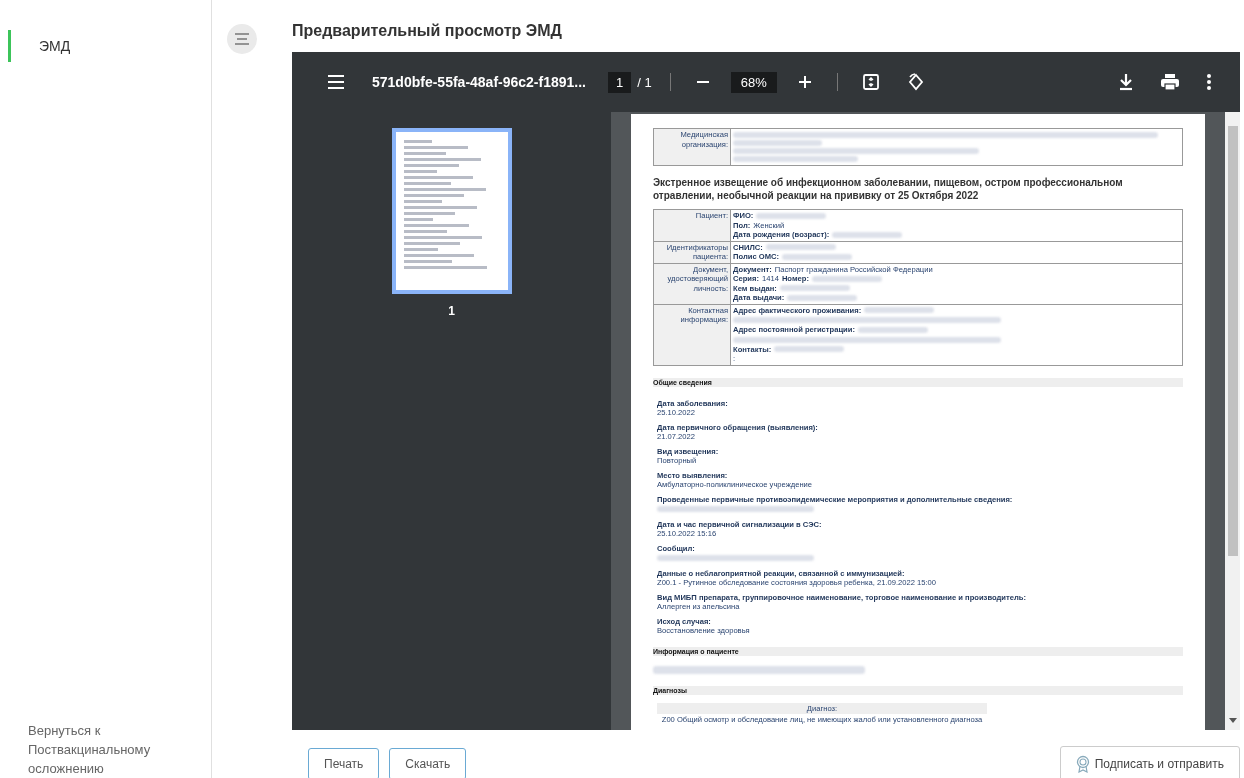 The width and height of the screenshot is (1244, 778). I want to click on zoom-field: 68%, so click(753, 82).